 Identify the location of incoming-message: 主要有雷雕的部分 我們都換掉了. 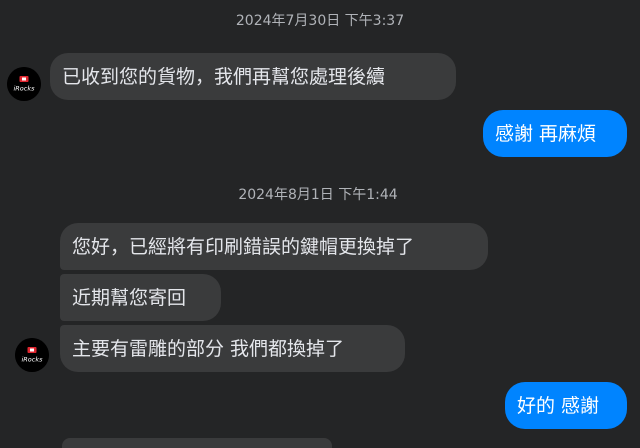
(232, 348).